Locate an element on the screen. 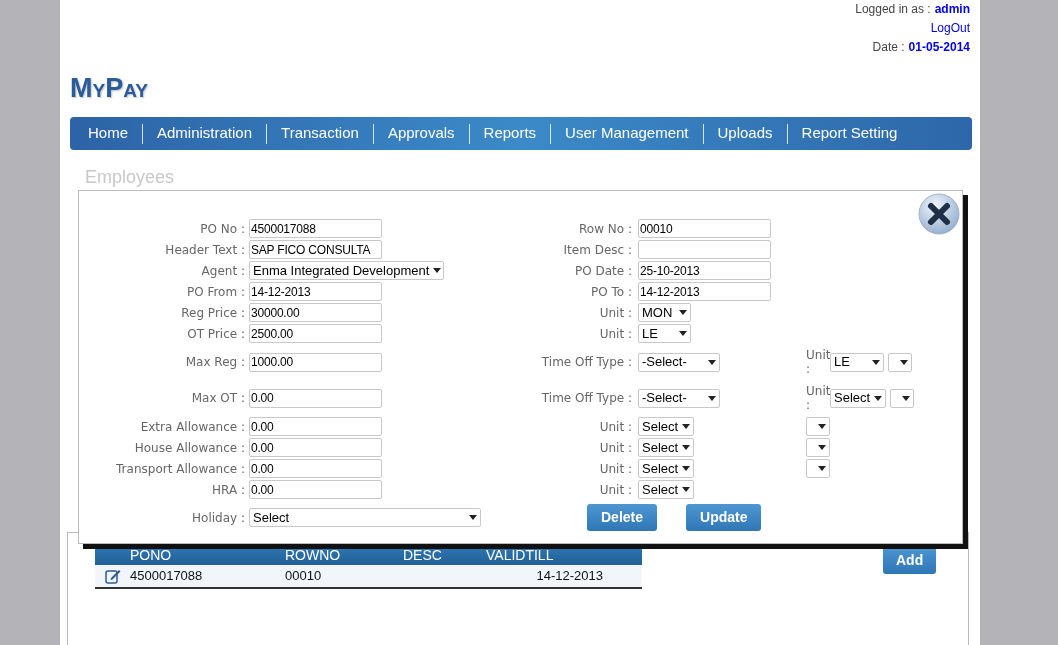  edit-icon is located at coordinates (112, 576).